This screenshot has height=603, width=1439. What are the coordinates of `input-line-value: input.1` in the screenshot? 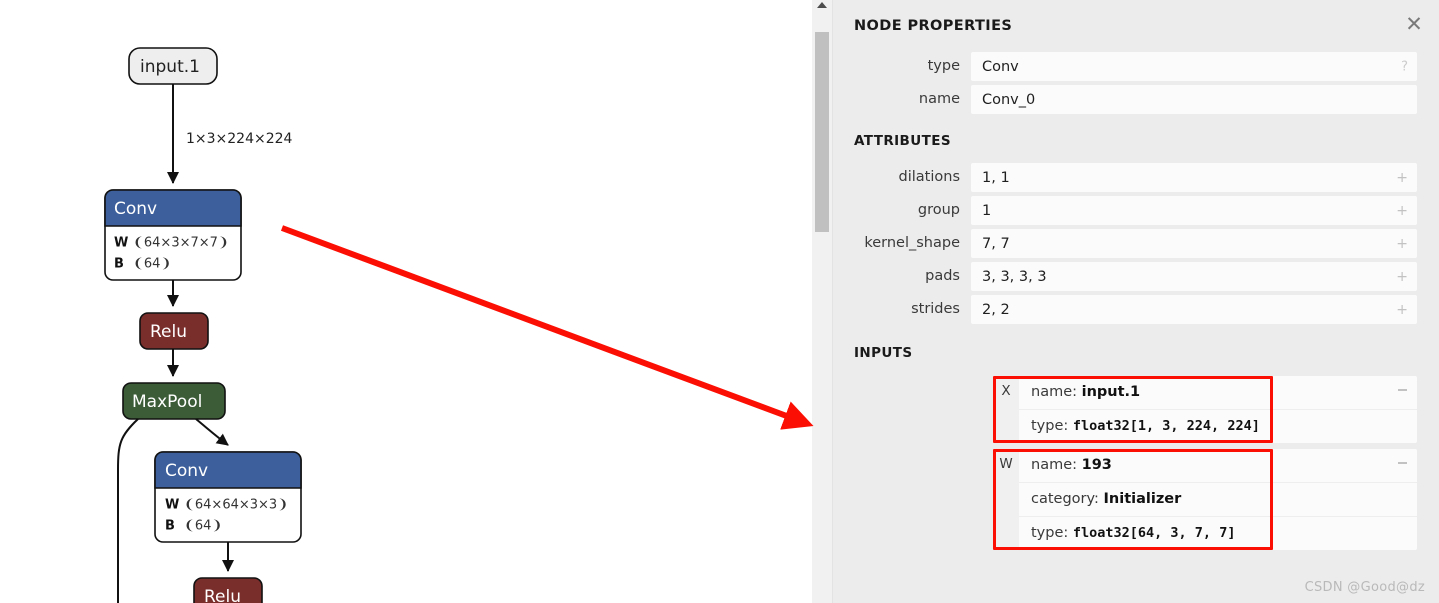 It's located at (1111, 392).